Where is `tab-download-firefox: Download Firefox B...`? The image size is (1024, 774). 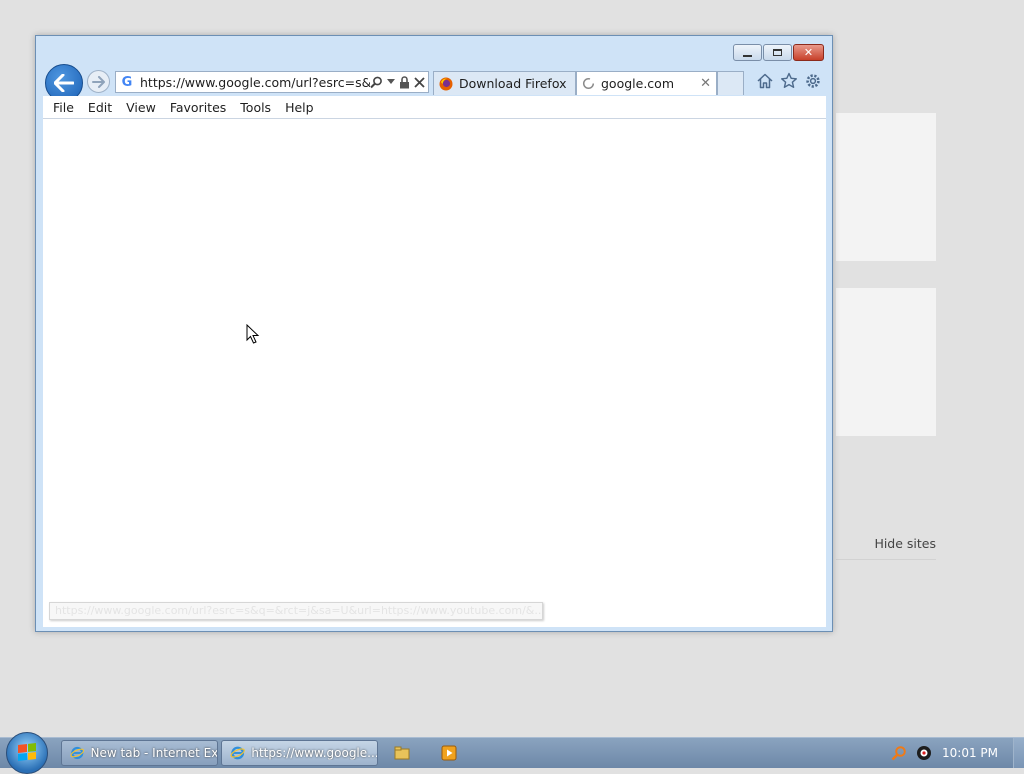
tab-download-firefox: Download Firefox B... is located at coordinates (504, 83).